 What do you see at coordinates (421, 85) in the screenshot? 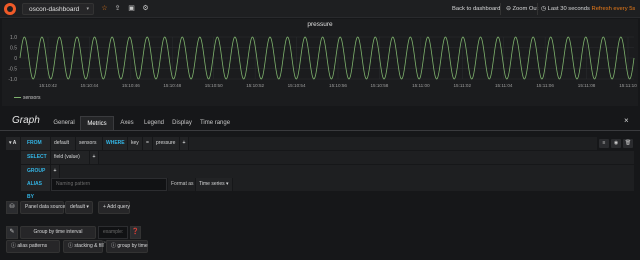
I see `x-tick-label: 15:11:00` at bounding box center [421, 85].